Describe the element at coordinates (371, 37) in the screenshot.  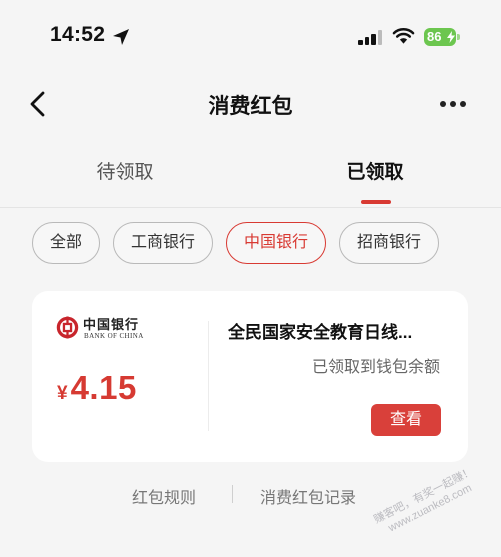
I see `signal-icon` at that location.